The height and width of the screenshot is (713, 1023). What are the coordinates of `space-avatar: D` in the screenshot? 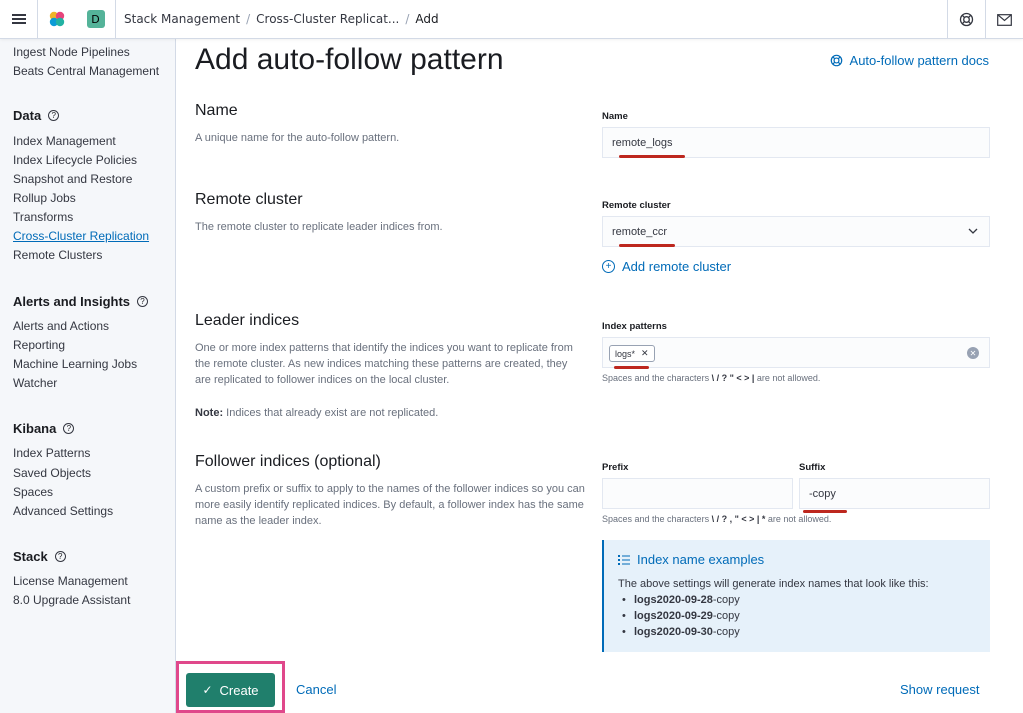 It's located at (95, 19).